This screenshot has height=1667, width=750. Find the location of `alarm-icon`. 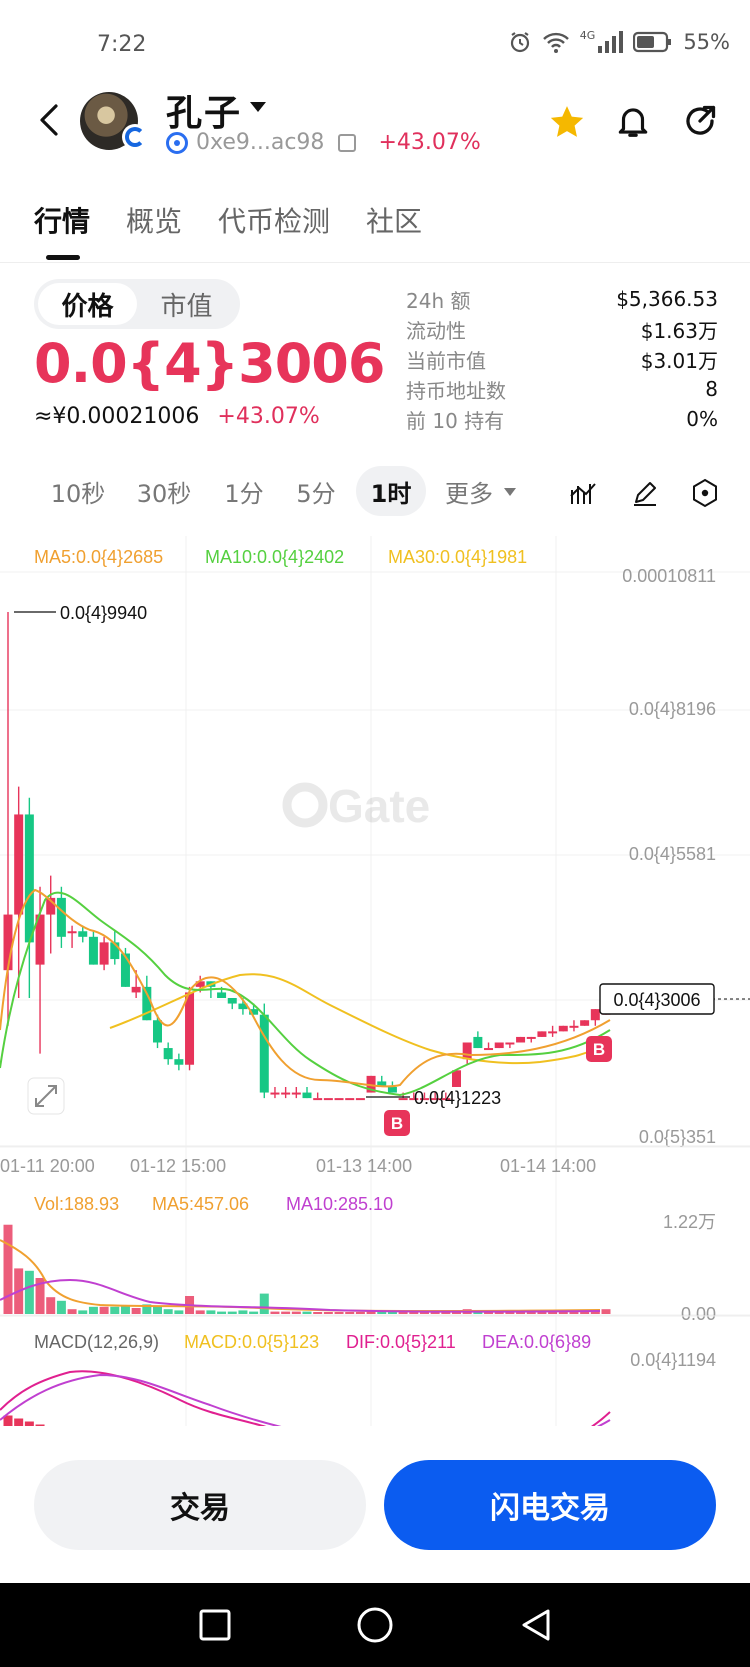

alarm-icon is located at coordinates (519, 42).